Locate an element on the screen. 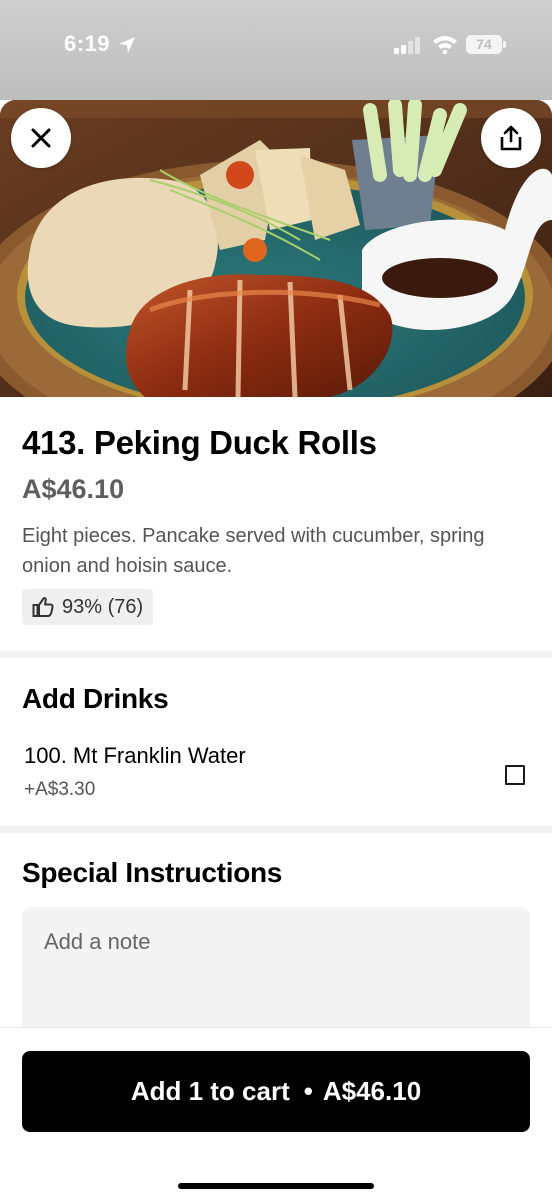 The image size is (552, 1200). close-icon is located at coordinates (41, 138).